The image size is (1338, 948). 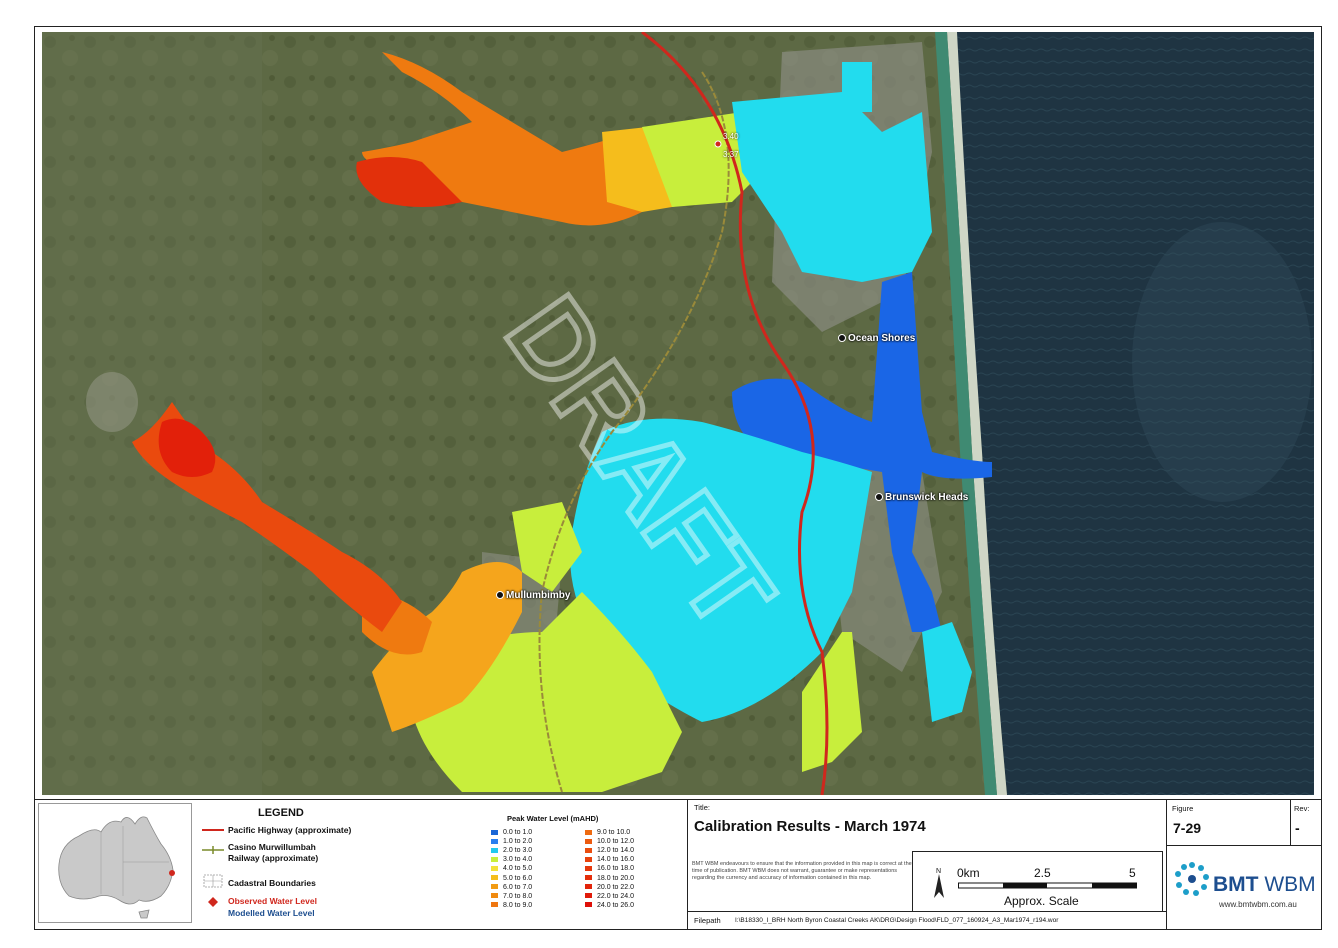 What do you see at coordinates (272, 883) in the screenshot?
I see `legend-cadastral: Cadastral Boundaries` at bounding box center [272, 883].